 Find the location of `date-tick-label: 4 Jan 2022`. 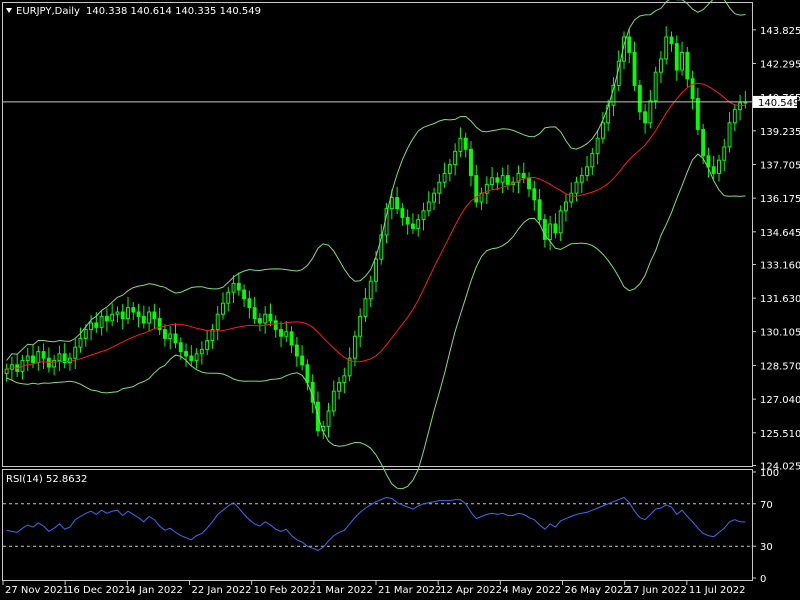

date-tick-label: 4 Jan 2022 is located at coordinates (156, 590).